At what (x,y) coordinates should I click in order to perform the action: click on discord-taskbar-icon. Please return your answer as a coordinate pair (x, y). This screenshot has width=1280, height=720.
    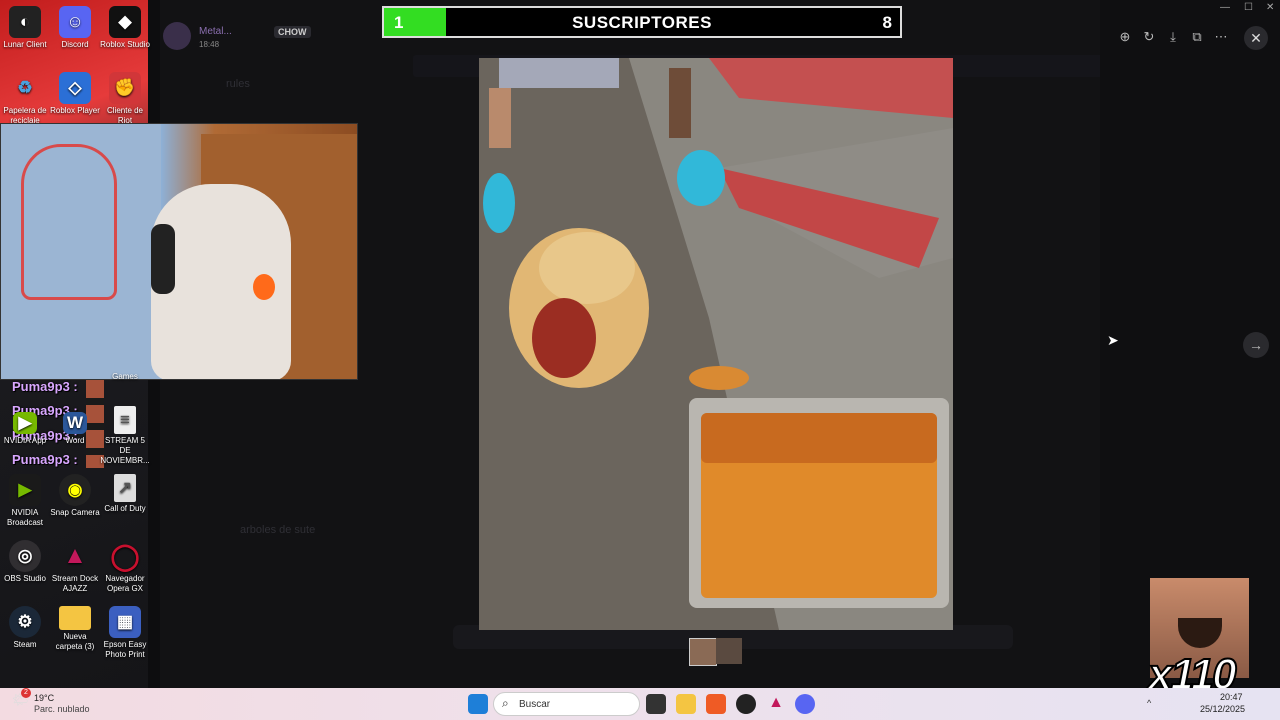
    Looking at the image, I should click on (805, 704).